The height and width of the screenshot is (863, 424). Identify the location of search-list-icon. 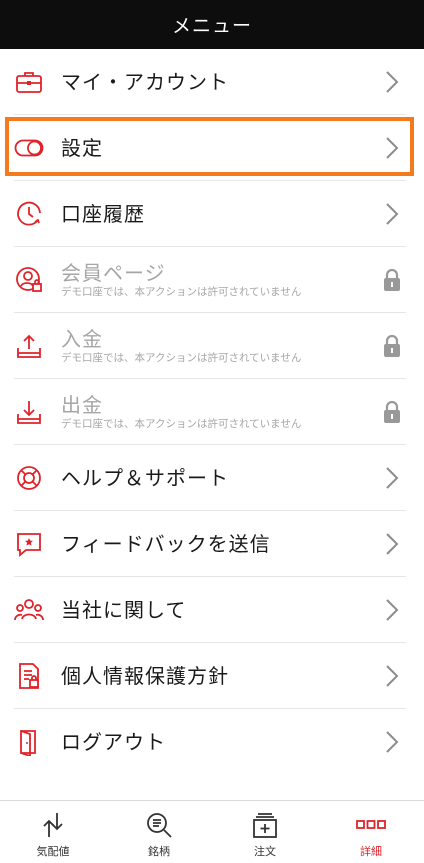
(159, 825).